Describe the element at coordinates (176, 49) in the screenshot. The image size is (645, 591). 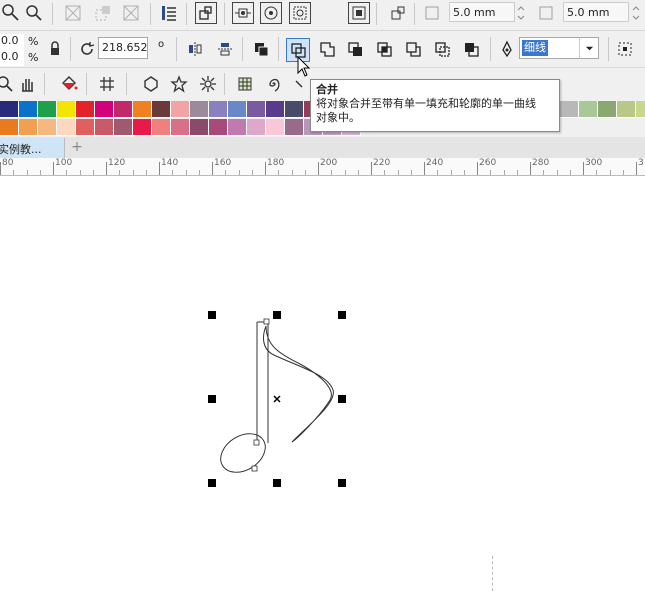
I see `separator` at that location.